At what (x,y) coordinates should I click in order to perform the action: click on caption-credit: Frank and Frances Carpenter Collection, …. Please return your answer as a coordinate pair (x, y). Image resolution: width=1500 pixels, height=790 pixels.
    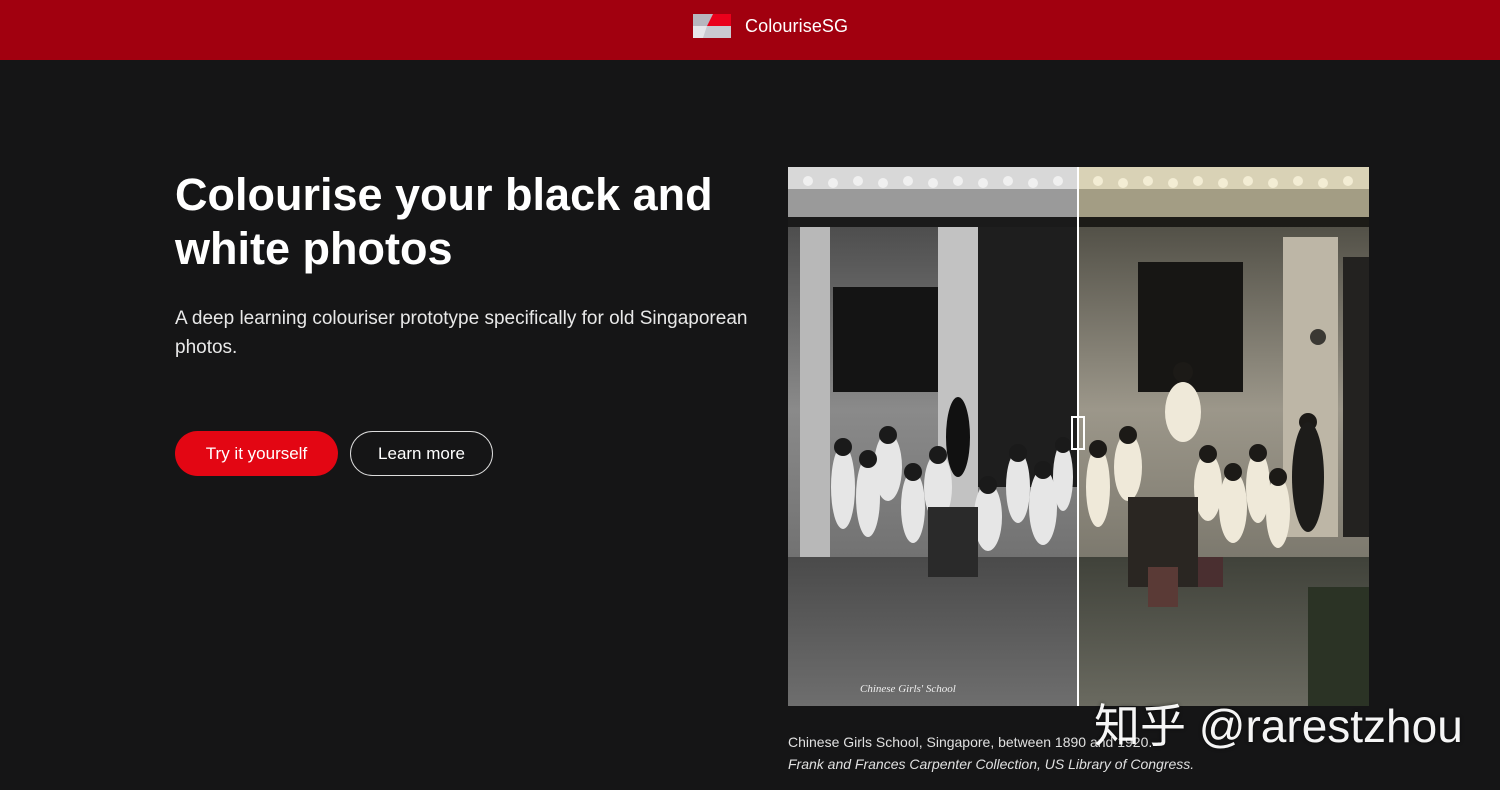
    Looking at the image, I should click on (991, 764).